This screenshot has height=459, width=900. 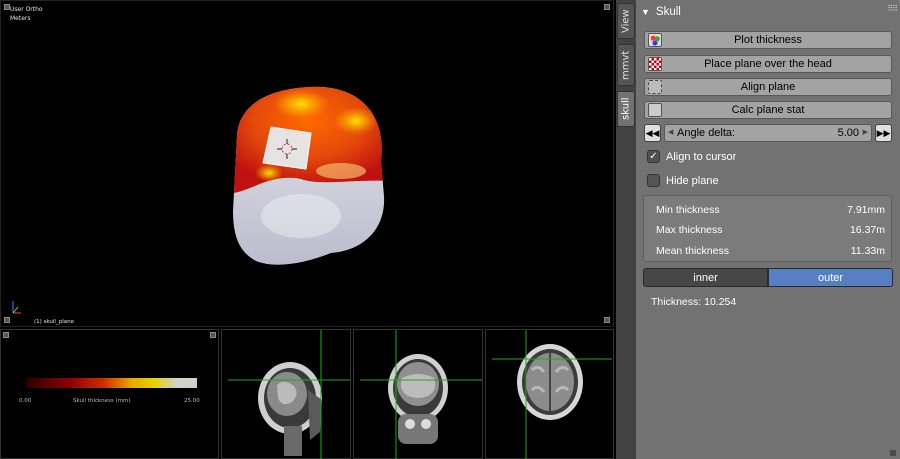 I want to click on checker-texture-icon, so click(x=655, y=64).